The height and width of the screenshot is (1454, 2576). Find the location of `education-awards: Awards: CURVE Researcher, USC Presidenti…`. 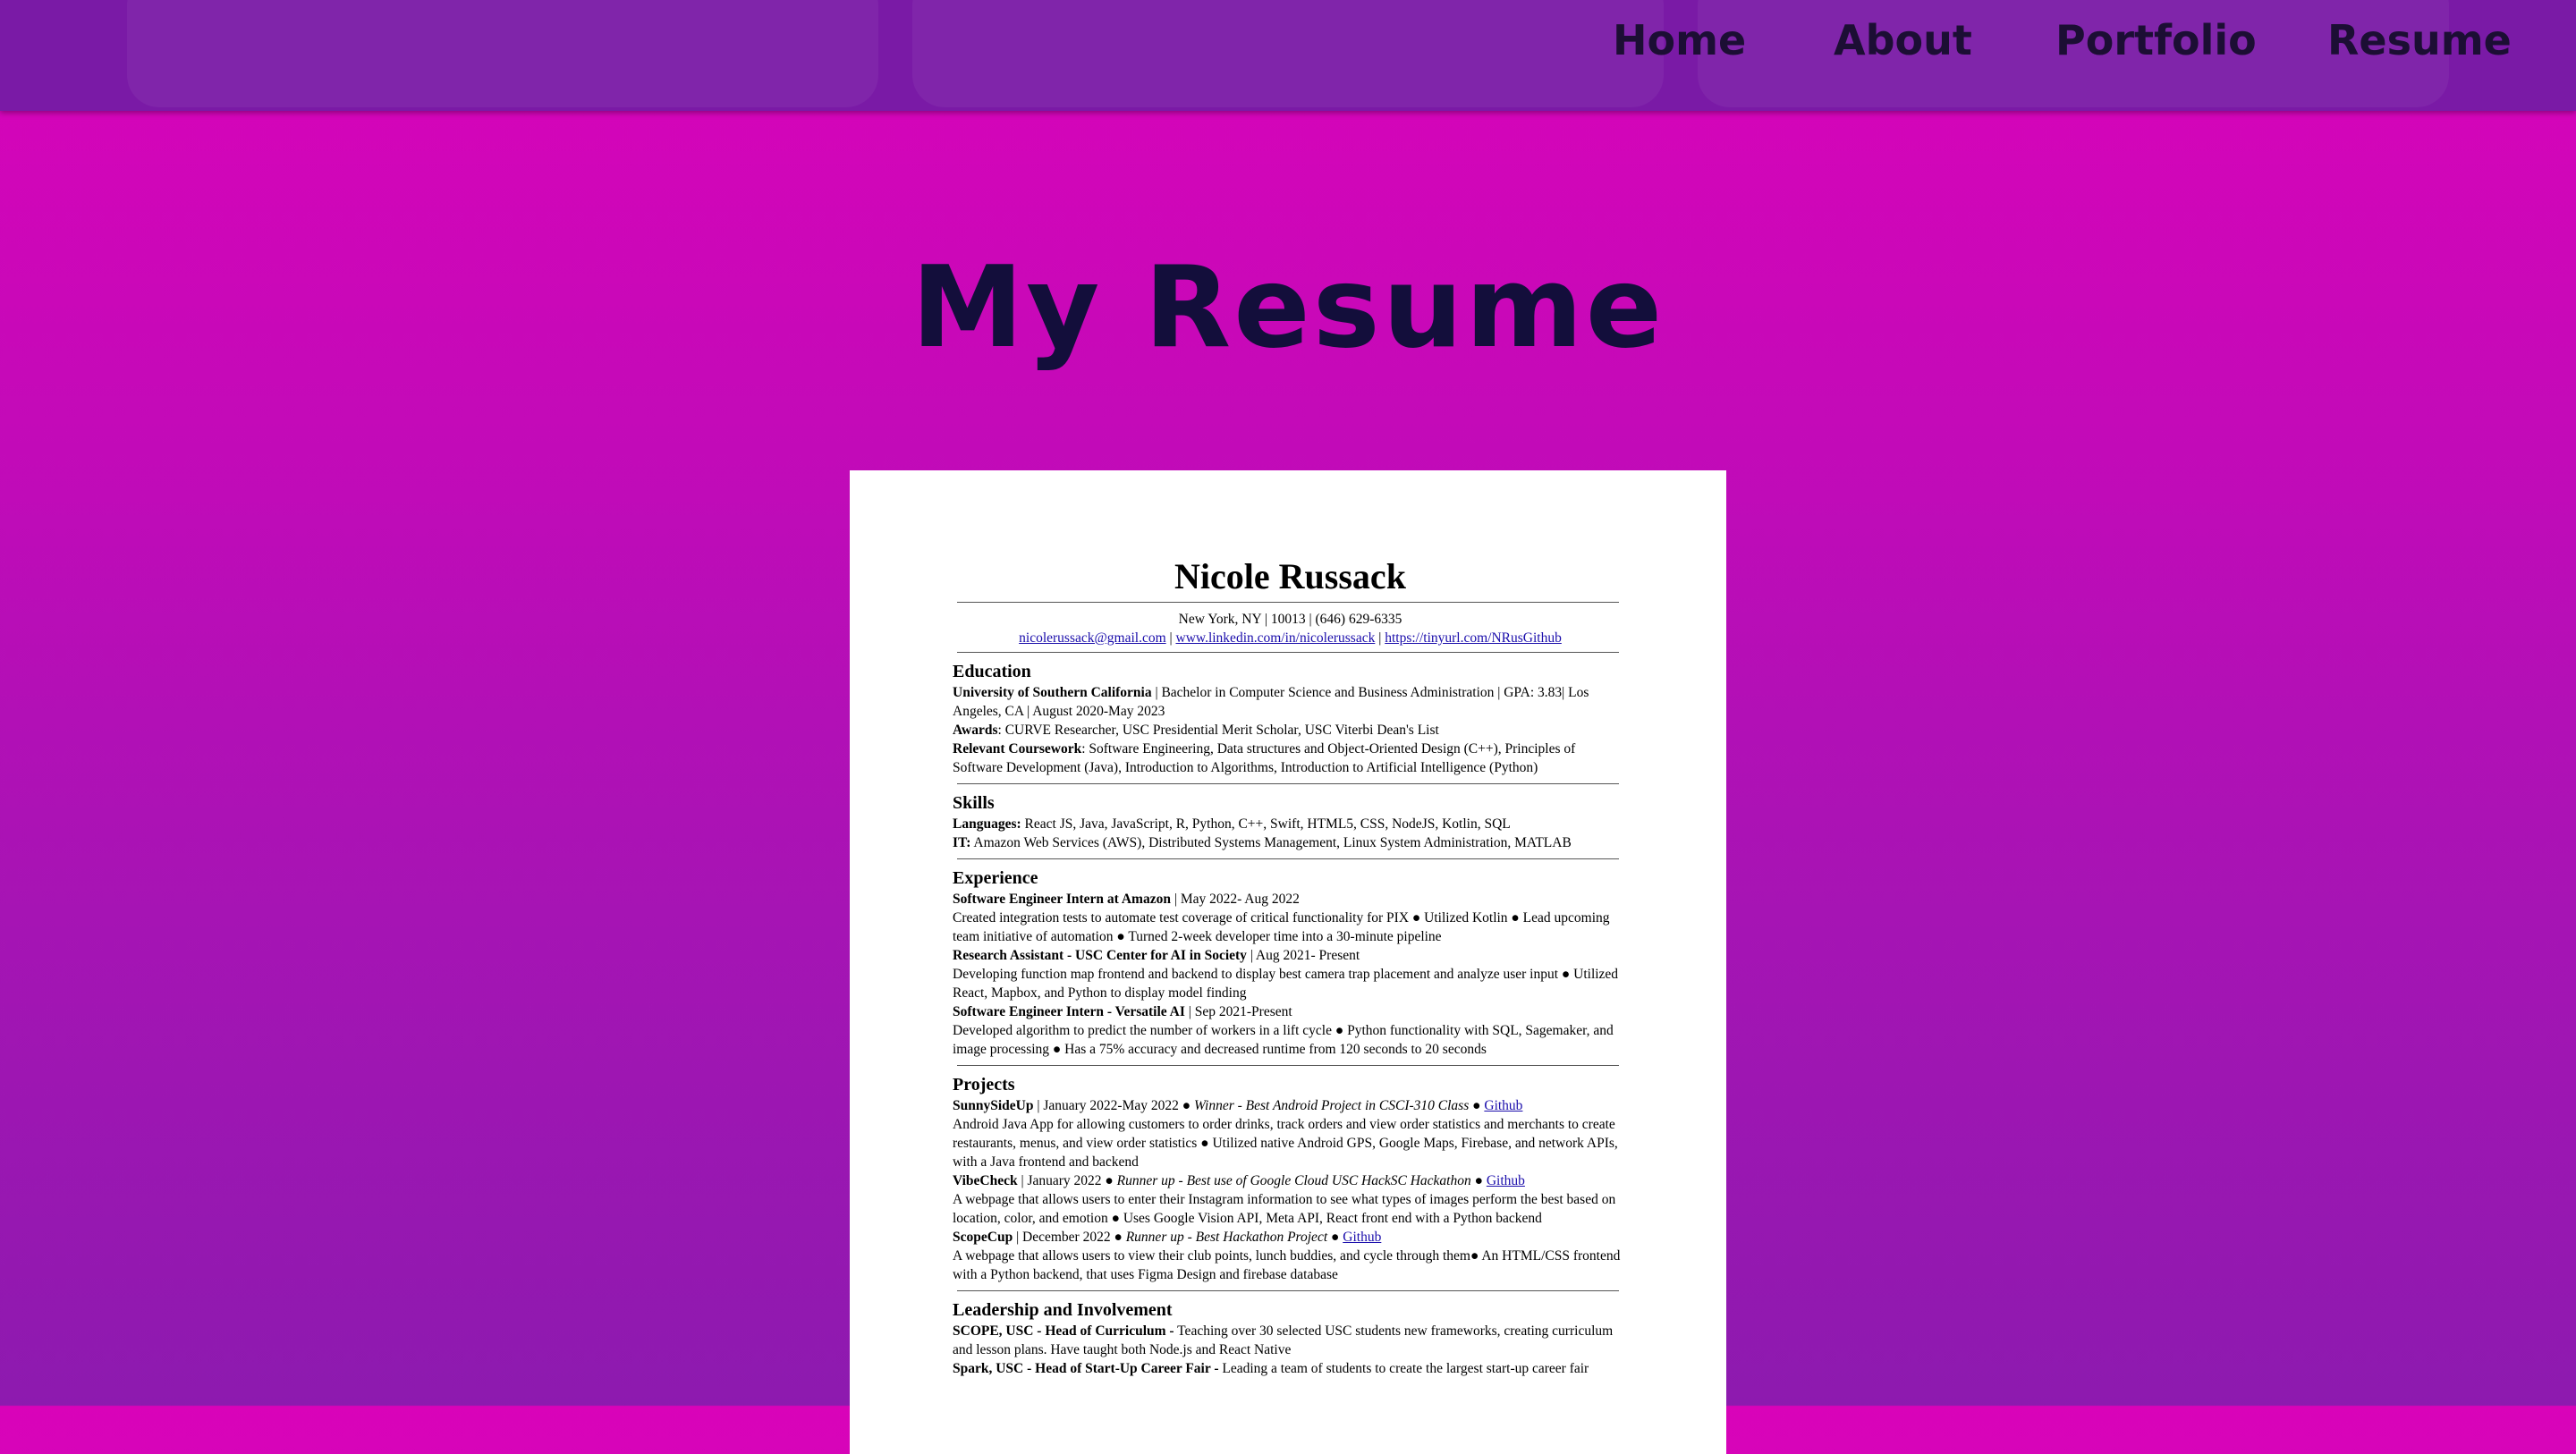

education-awards: Awards: CURVE Researcher, USC Presidenti… is located at coordinates (1290, 731).